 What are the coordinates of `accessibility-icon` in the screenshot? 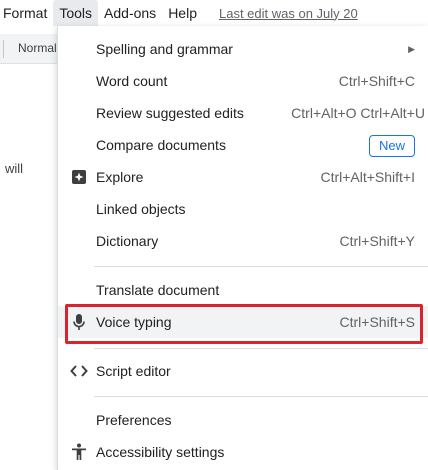 It's located at (79, 452).